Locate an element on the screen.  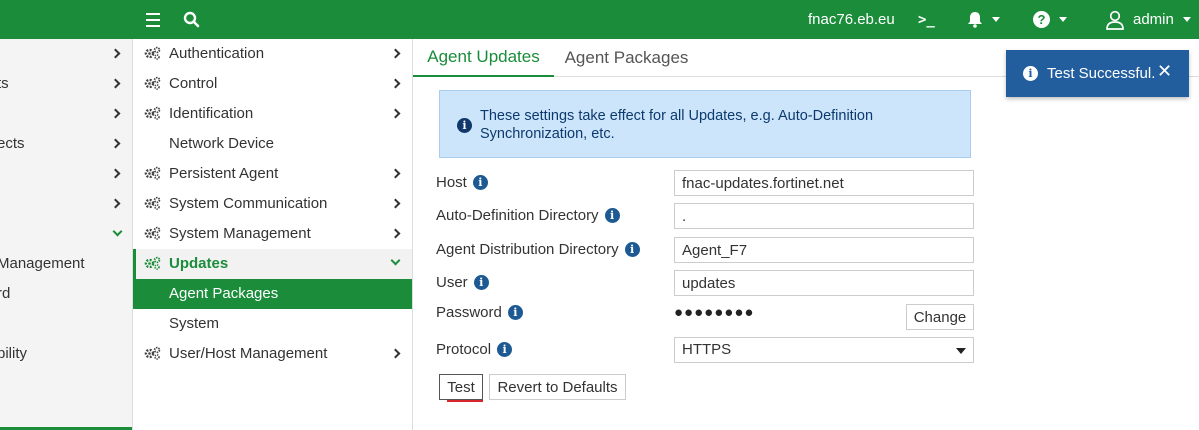
host-label: Host i is located at coordinates (462, 182).